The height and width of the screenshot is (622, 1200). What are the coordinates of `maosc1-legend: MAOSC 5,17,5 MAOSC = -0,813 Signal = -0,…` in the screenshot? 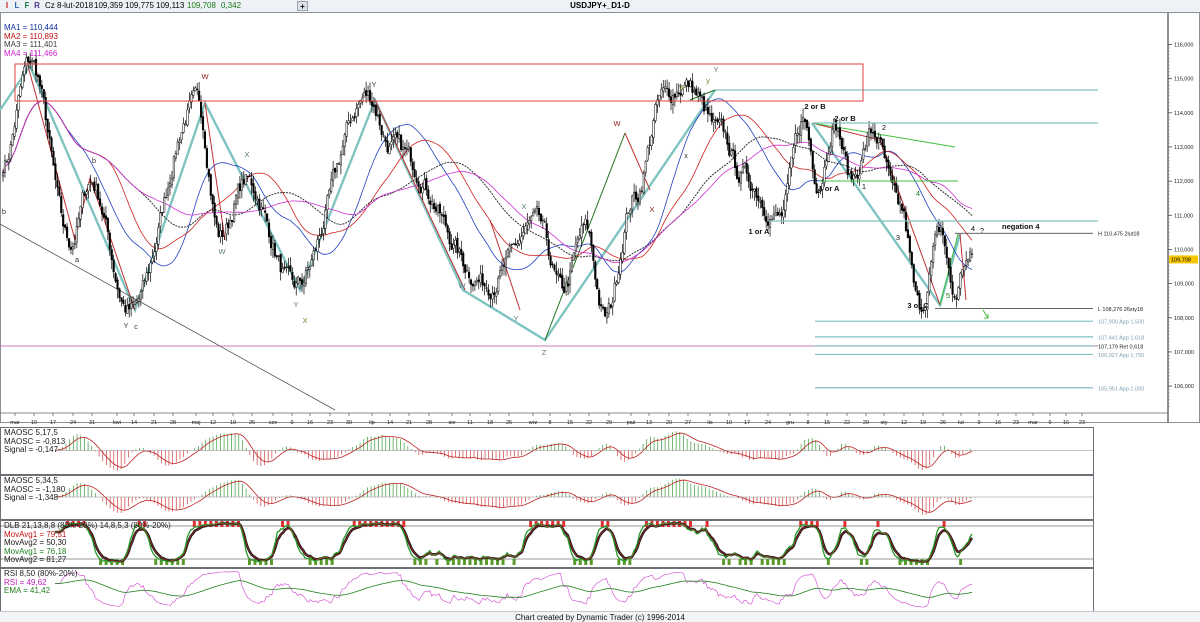 It's located at (34, 441).